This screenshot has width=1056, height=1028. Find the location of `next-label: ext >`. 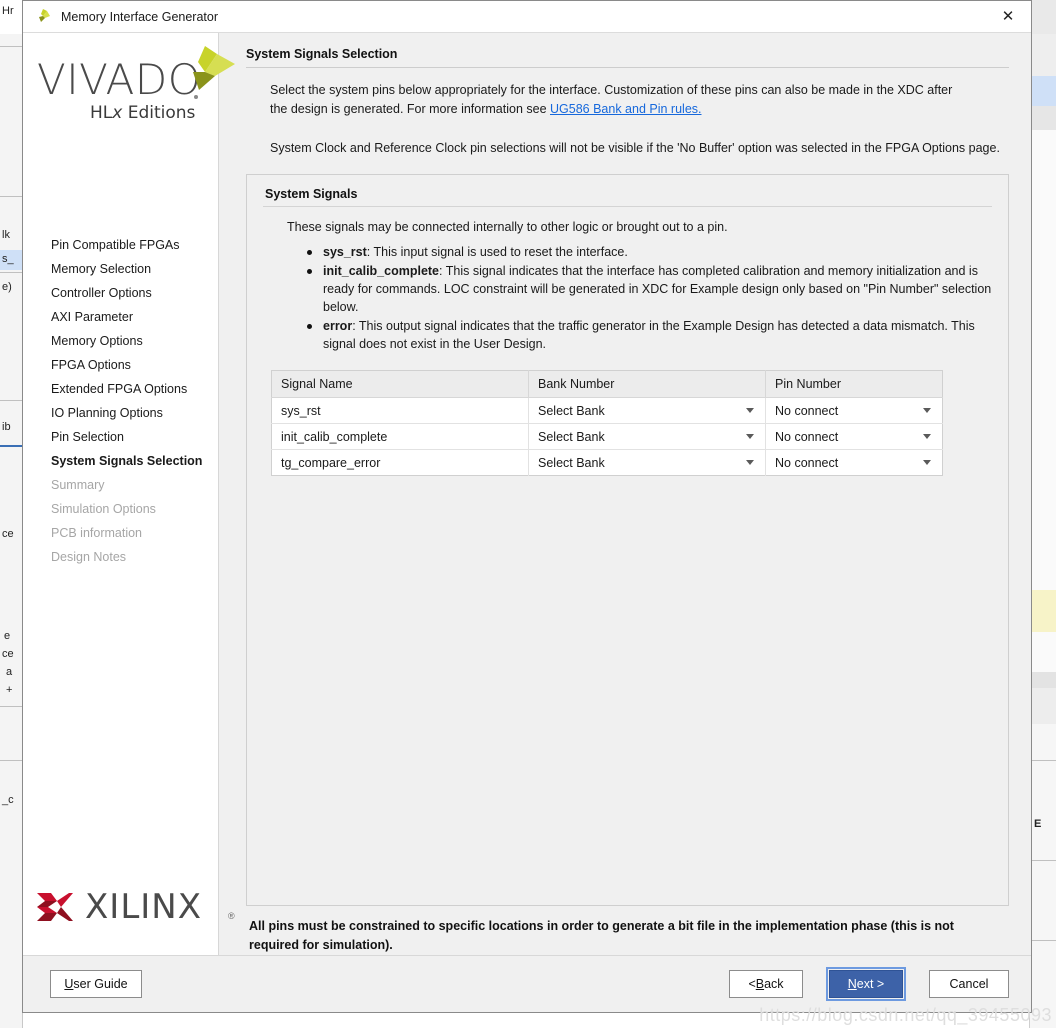

next-label: ext > is located at coordinates (870, 984).